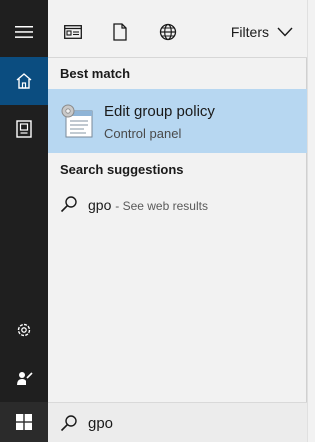 The image size is (320, 442). I want to click on filters-dropdown: Filters, so click(262, 32).